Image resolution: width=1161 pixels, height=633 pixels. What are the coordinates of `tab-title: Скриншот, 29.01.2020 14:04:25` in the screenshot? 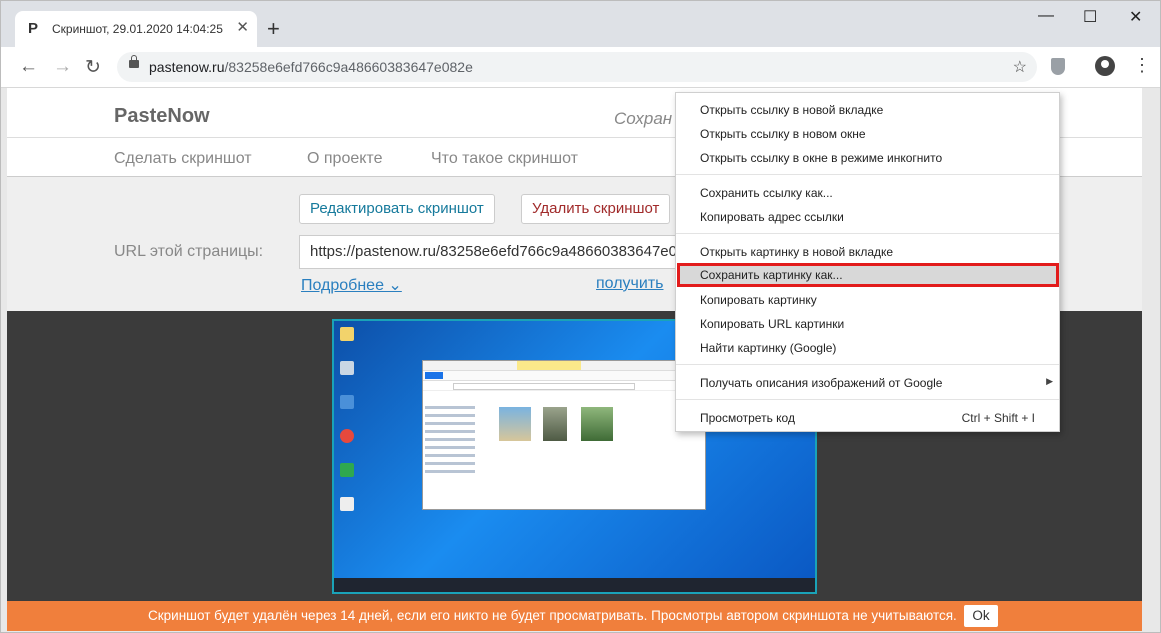 It's located at (137, 29).